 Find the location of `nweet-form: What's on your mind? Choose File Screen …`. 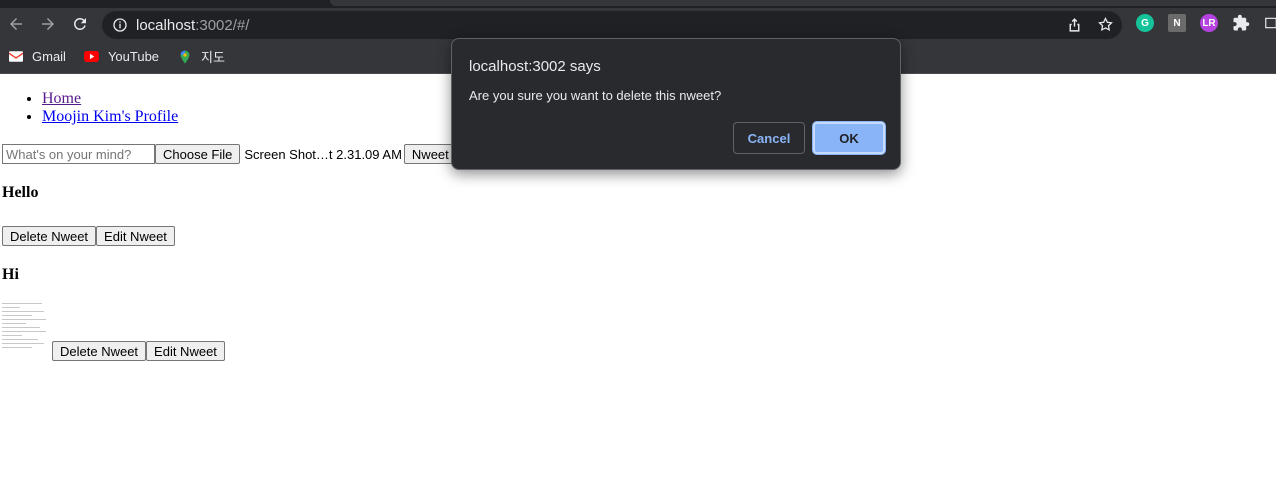

nweet-form: What's on your mind? Choose File Screen … is located at coordinates (229, 154).